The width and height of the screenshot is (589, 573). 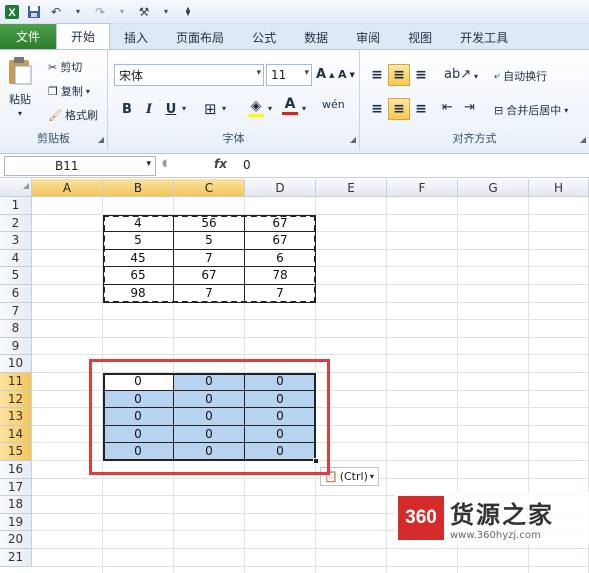 I want to click on source-cell: 45, so click(x=138, y=258).